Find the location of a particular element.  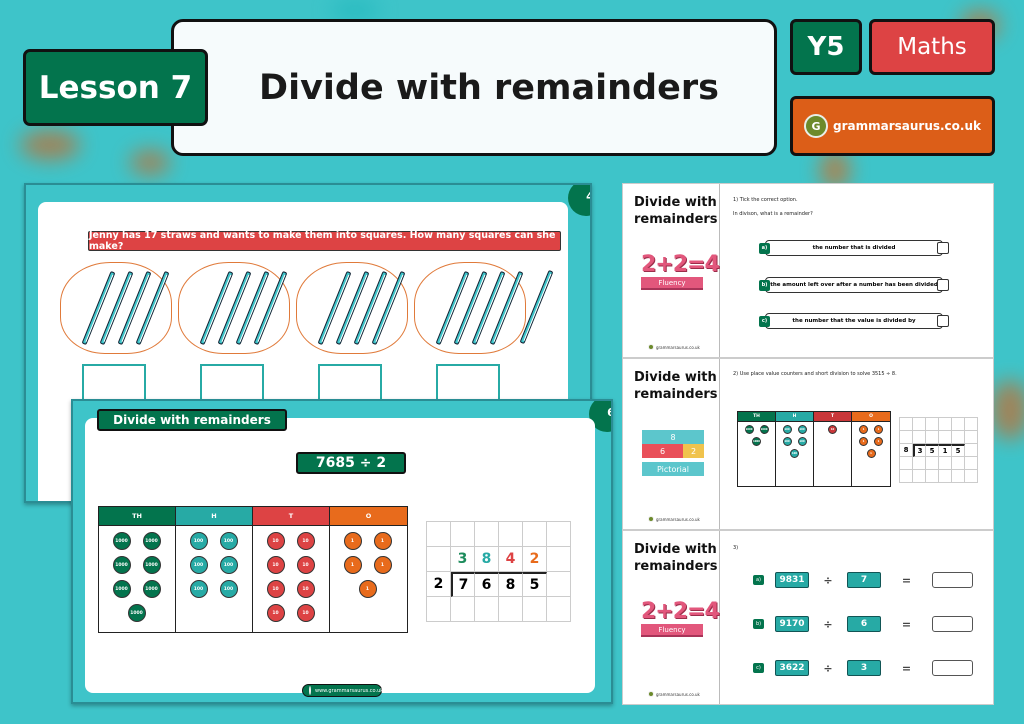

place-value-column: T 10 is located at coordinates (833, 449).